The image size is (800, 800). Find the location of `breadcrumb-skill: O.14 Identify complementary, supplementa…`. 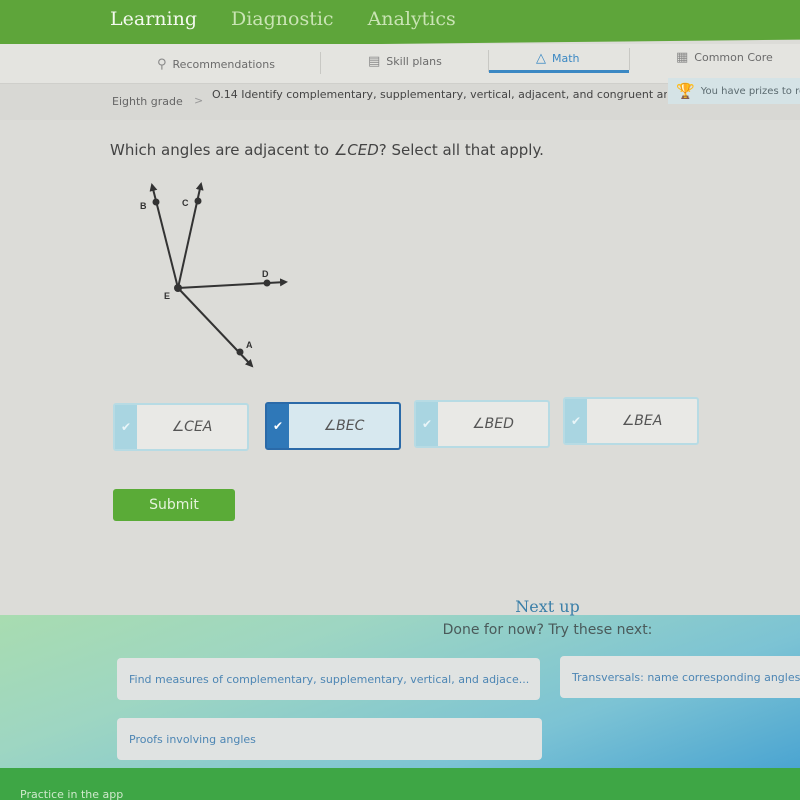

breadcrumb-skill: O.14 Identify complementary, supplementa… is located at coordinates (439, 94).